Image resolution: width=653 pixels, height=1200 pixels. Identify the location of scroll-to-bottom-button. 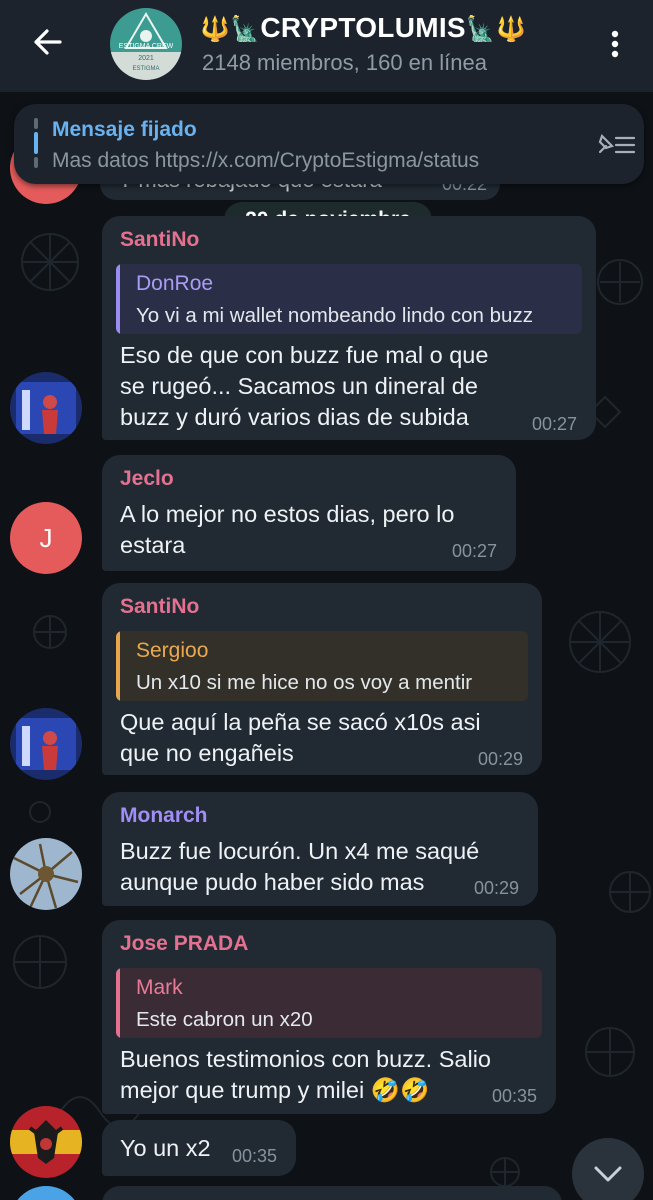
(608, 1169).